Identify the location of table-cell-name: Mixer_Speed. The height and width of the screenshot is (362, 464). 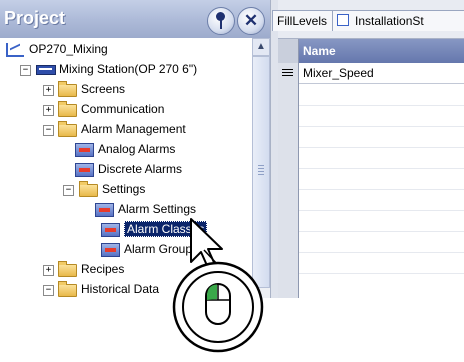
(381, 73).